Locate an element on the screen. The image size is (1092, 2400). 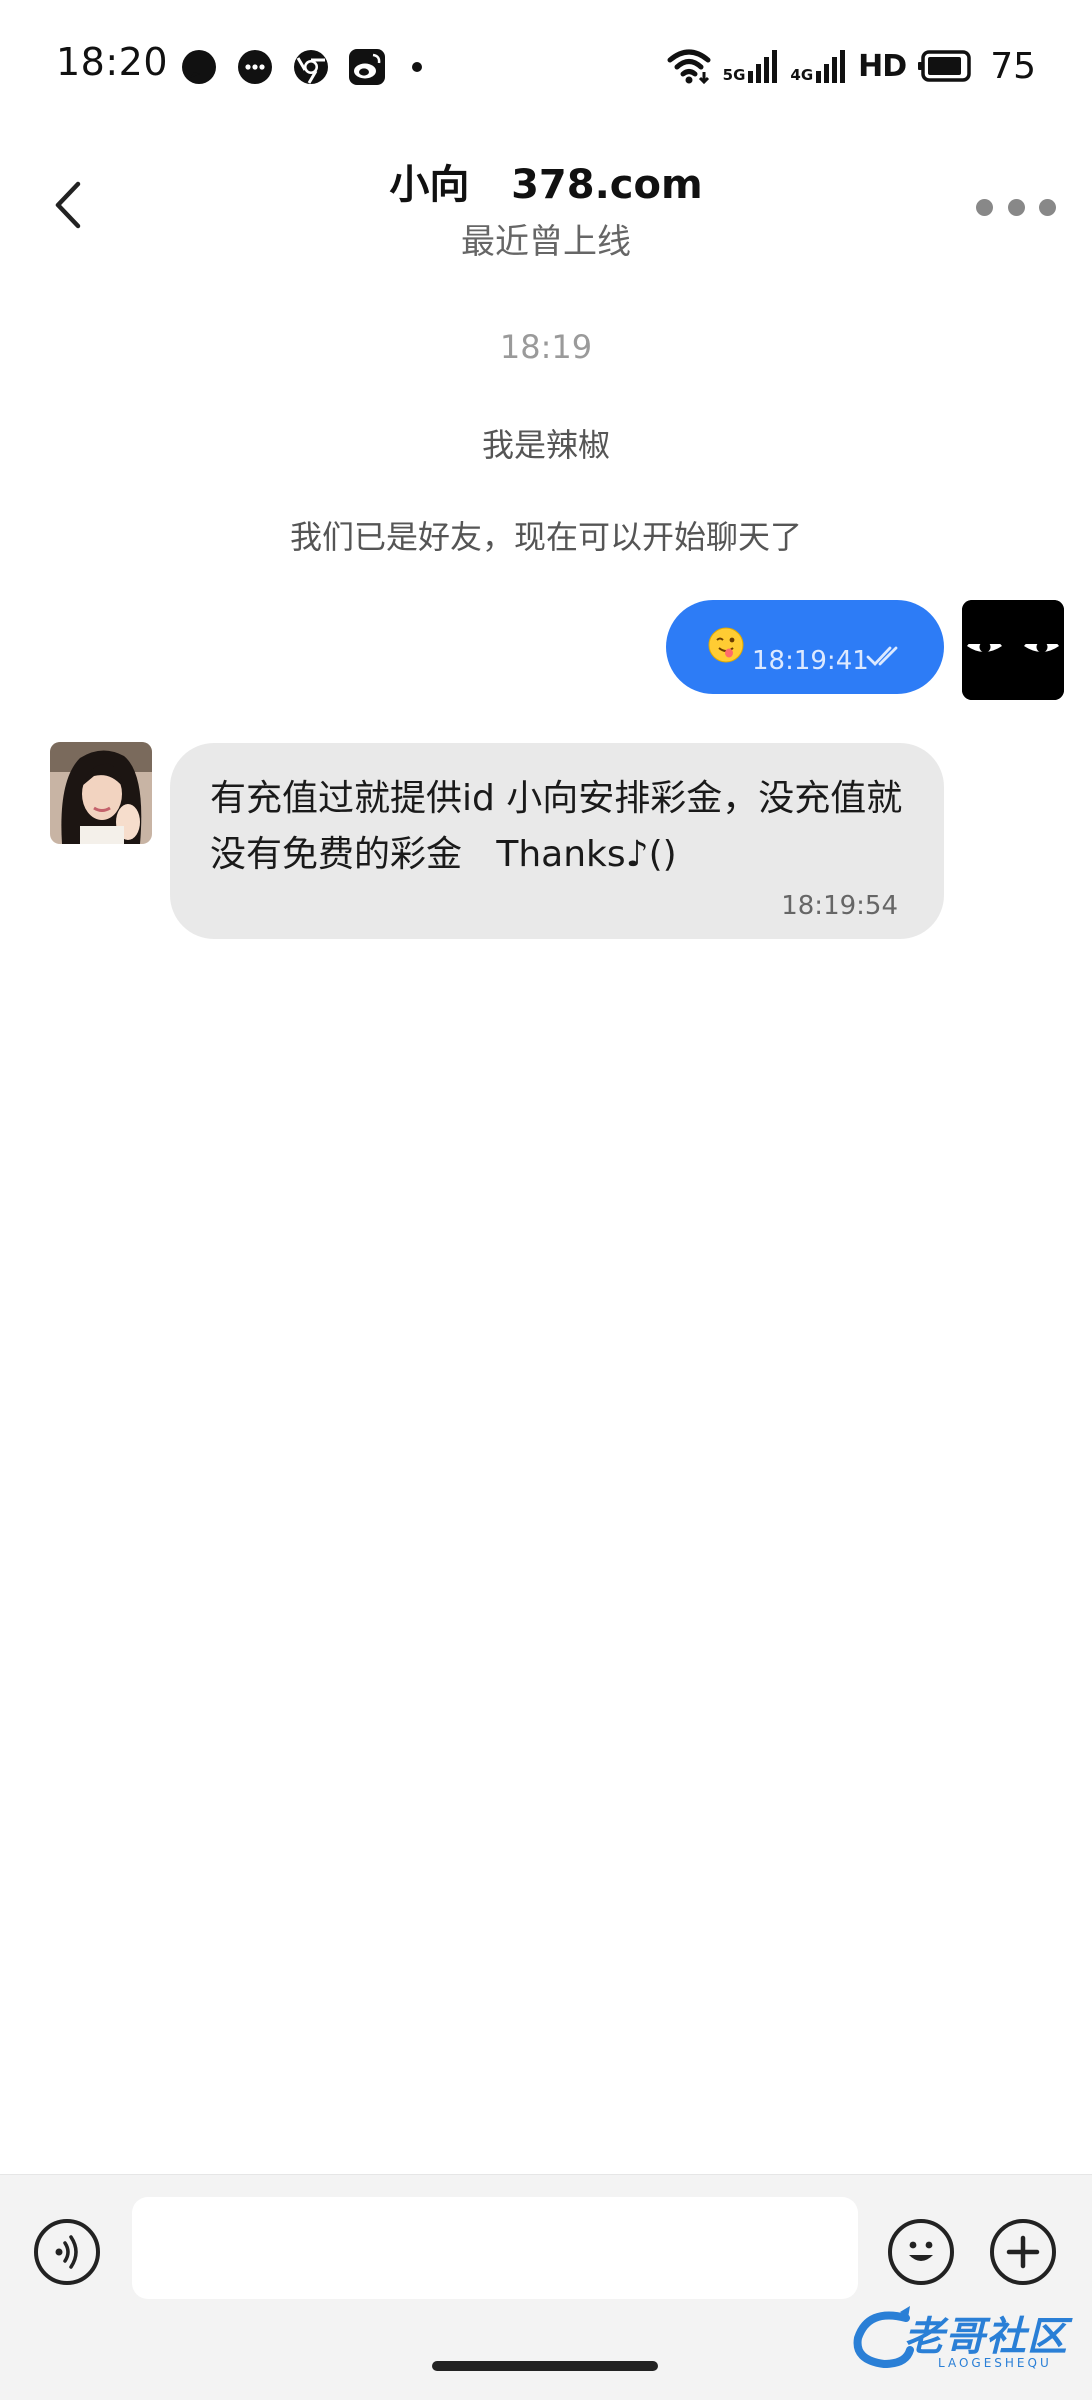
voice-button is located at coordinates (67, 2252).